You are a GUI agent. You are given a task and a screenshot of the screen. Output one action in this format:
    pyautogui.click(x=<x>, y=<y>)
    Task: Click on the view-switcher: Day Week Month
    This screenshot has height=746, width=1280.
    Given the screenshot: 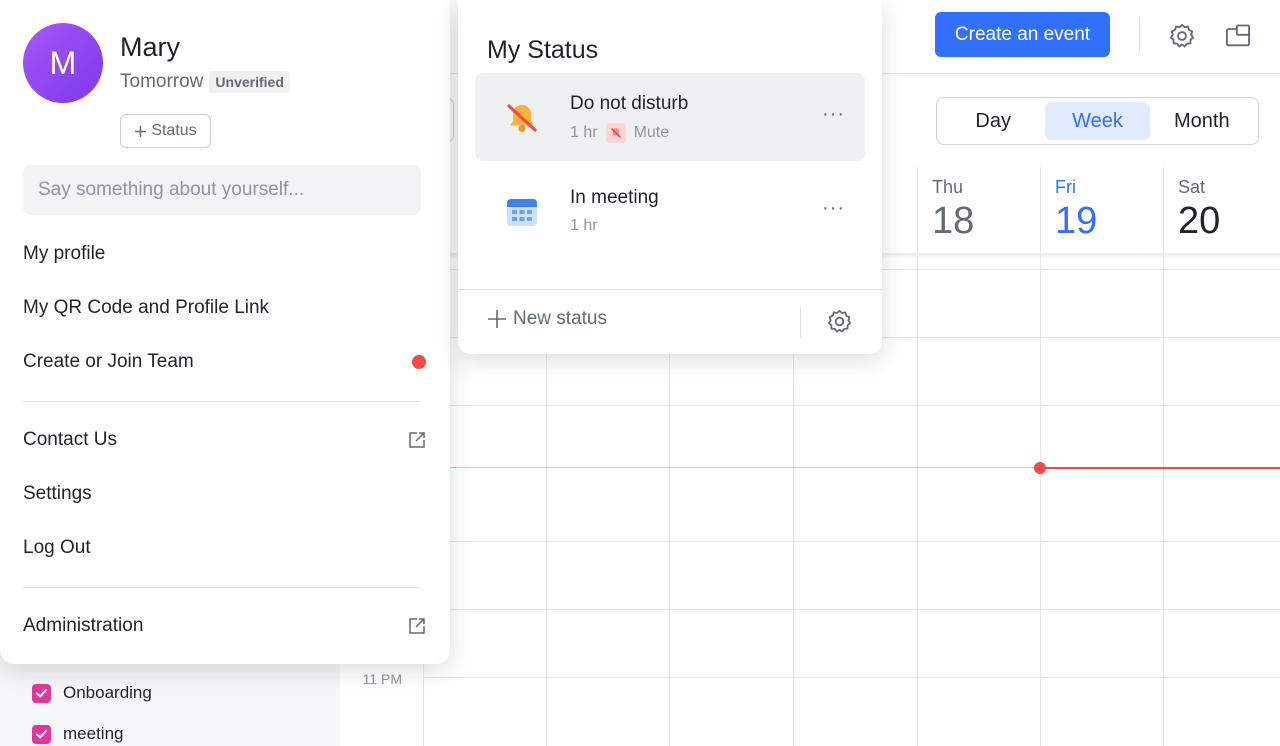 What is the action you would take?
    pyautogui.click(x=1097, y=121)
    